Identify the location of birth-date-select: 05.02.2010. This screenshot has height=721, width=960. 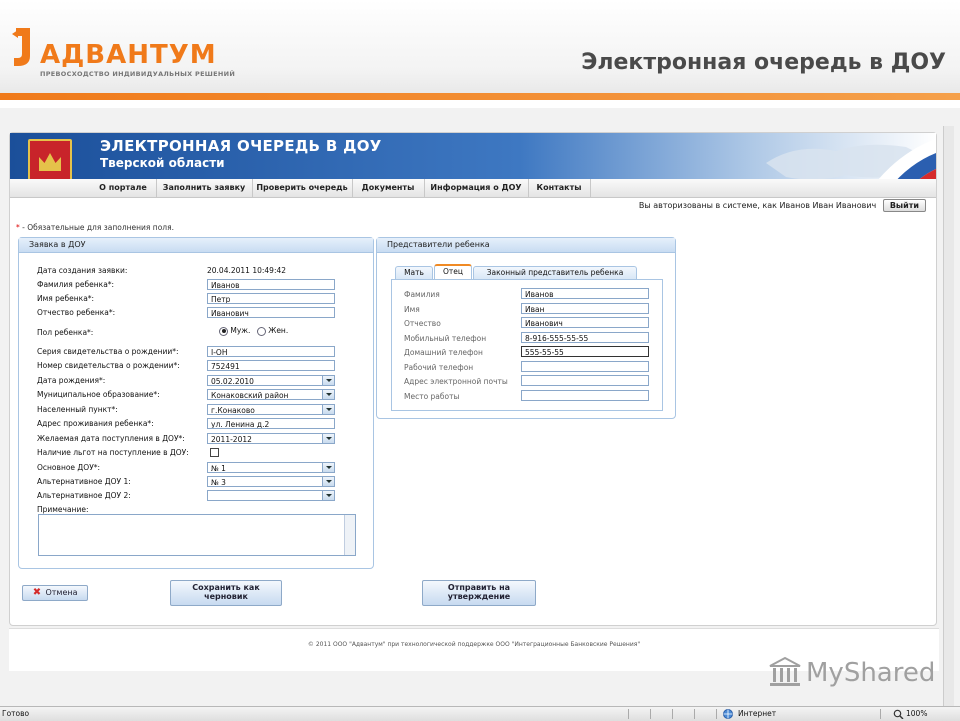
(271, 380).